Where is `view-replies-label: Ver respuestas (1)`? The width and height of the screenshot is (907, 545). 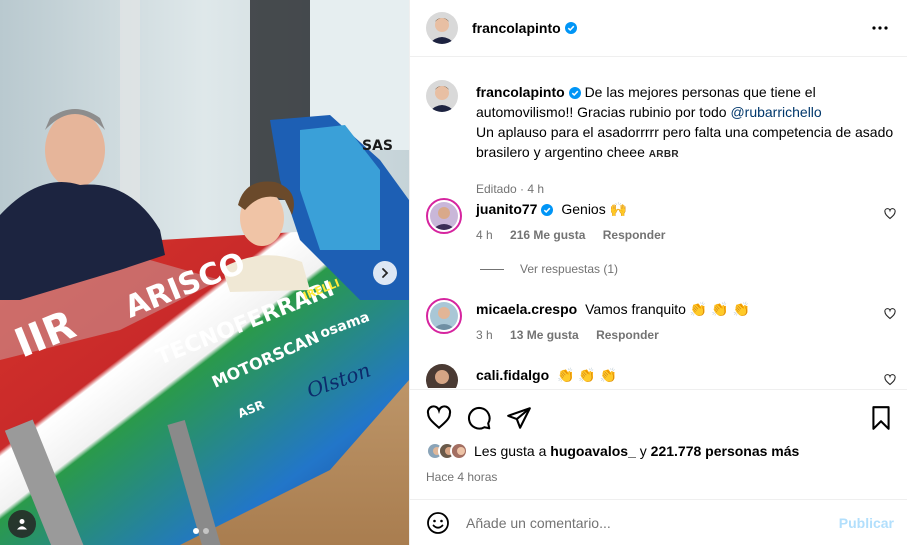
view-replies-label: Ver respuestas (1) is located at coordinates (569, 269).